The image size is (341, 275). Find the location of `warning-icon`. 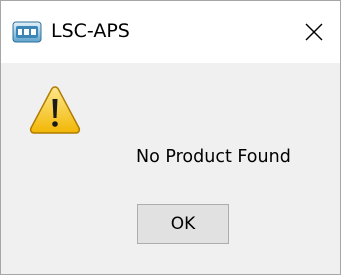

warning-icon is located at coordinates (55, 110).